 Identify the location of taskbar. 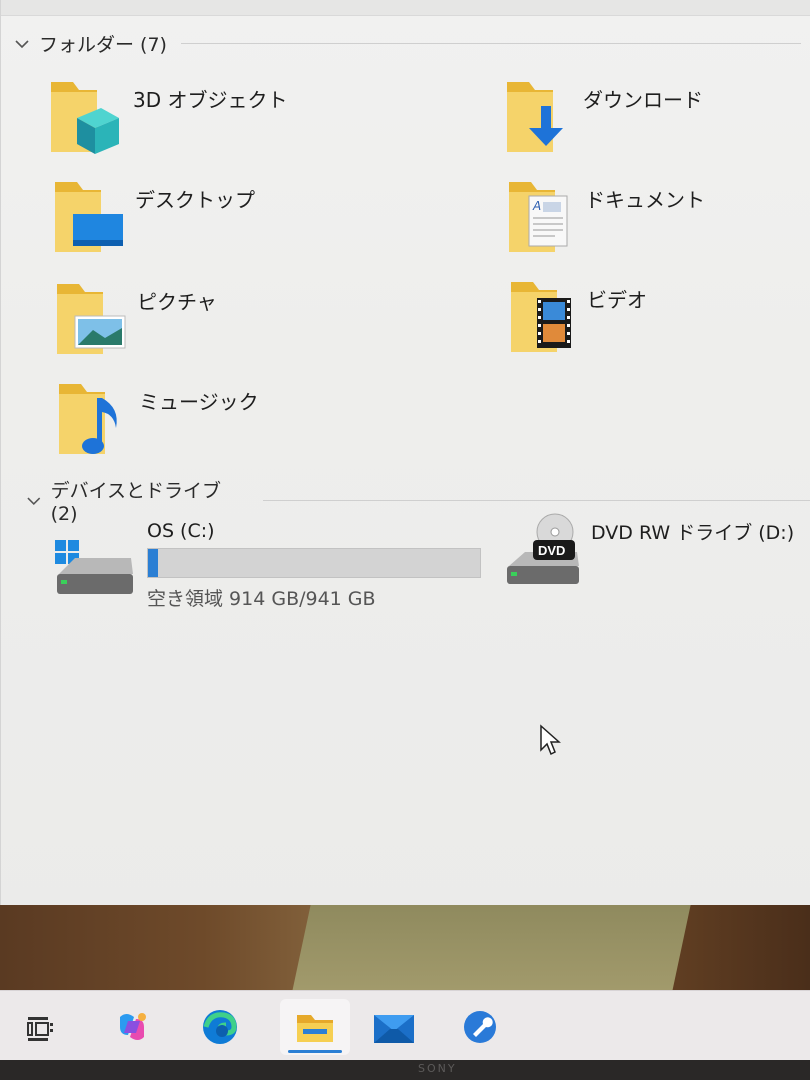
(405, 1025).